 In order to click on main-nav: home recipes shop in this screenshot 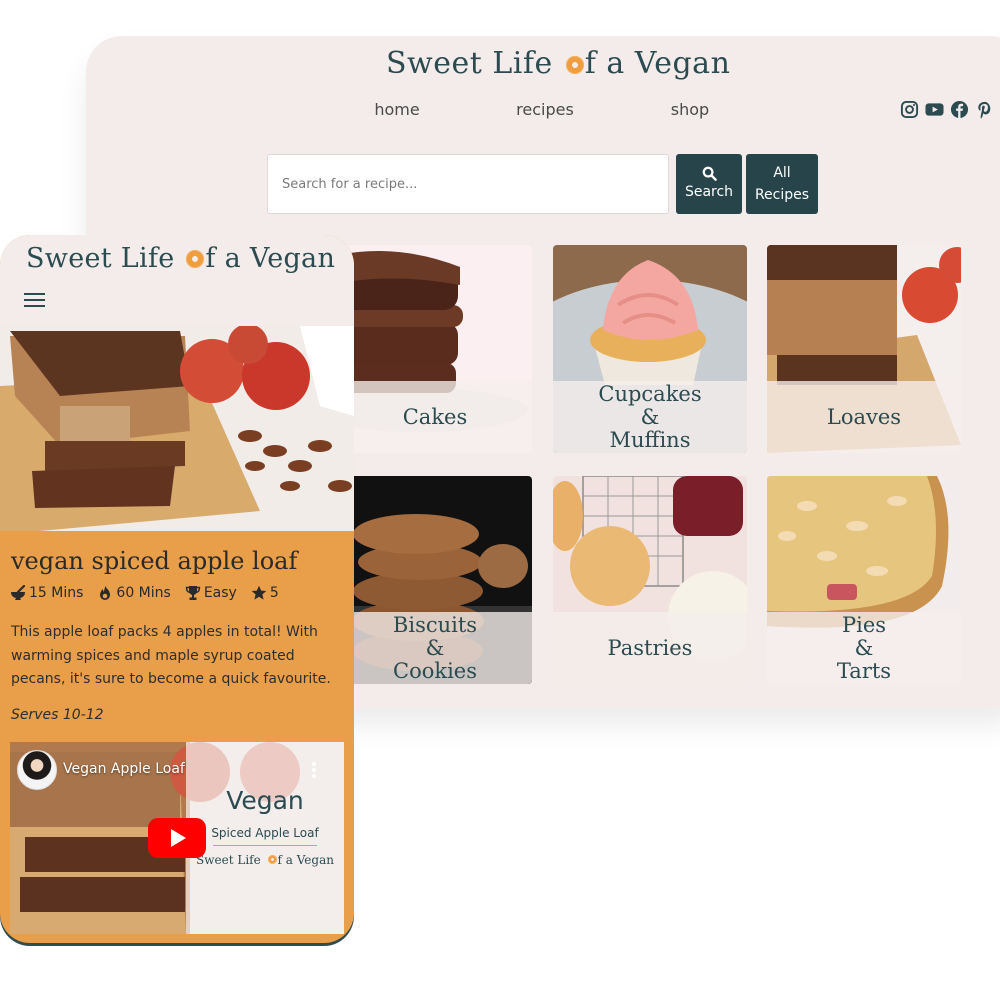, I will do `click(543, 112)`.